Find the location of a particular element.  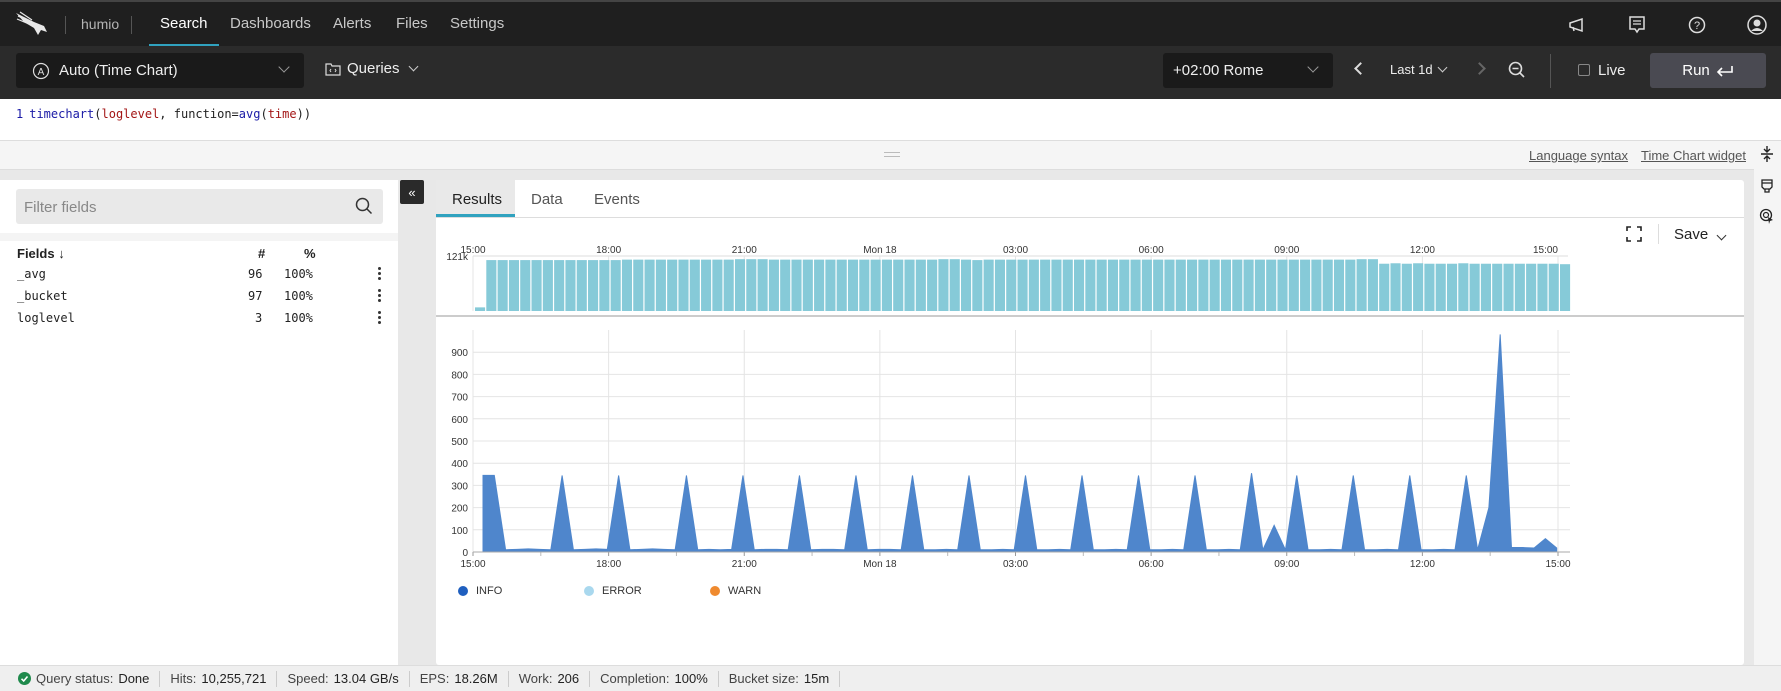

tab-events: Events is located at coordinates (617, 198).